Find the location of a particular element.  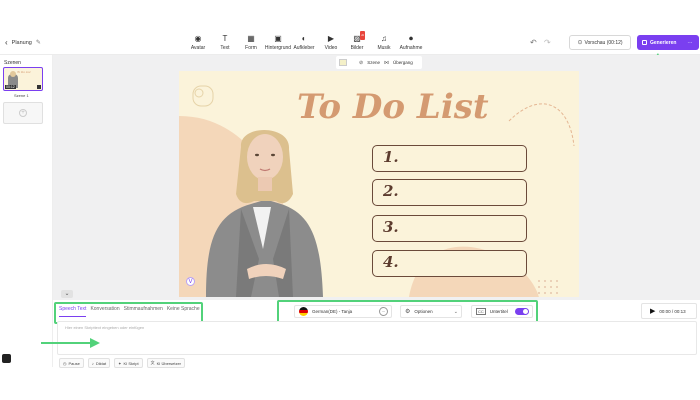

scene-icon: ⊘ is located at coordinates (361, 62).